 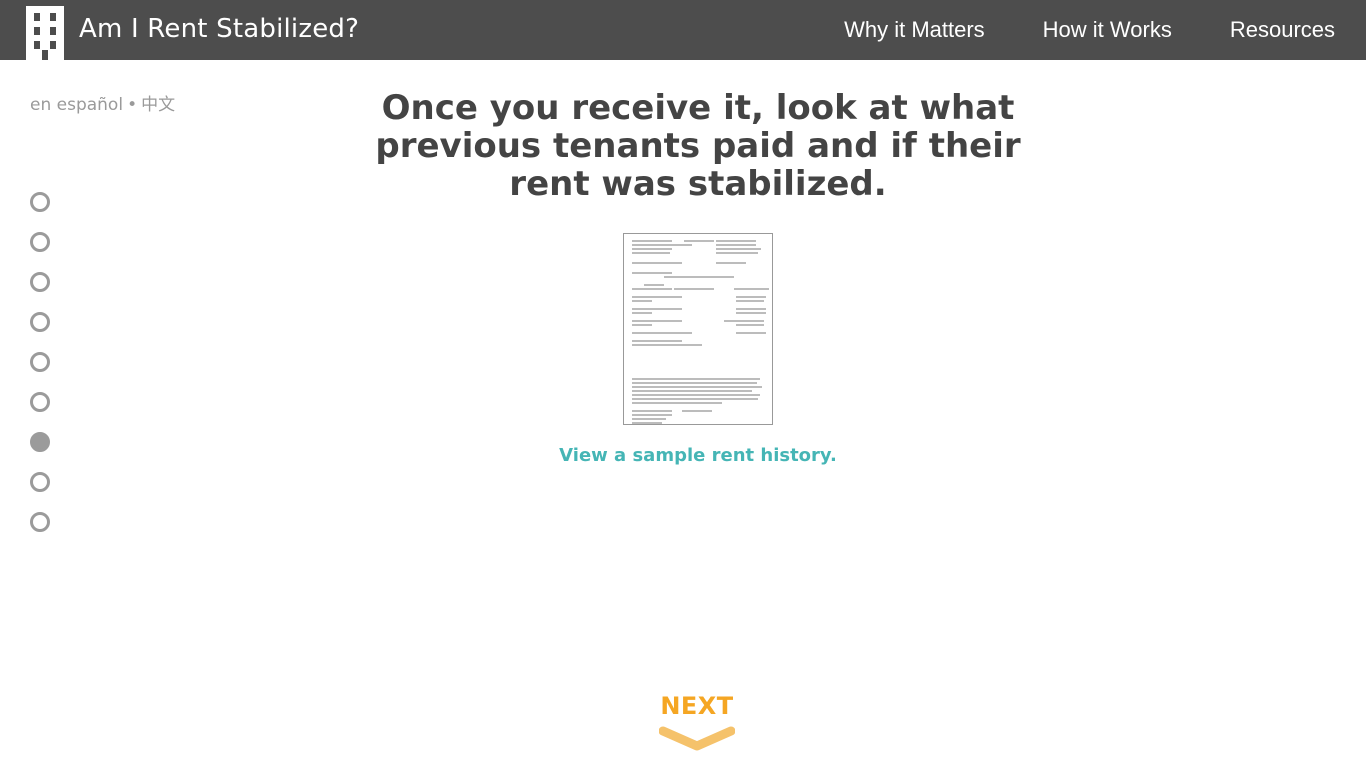 What do you see at coordinates (698, 329) in the screenshot?
I see `rent-history-document-thumbnail` at bounding box center [698, 329].